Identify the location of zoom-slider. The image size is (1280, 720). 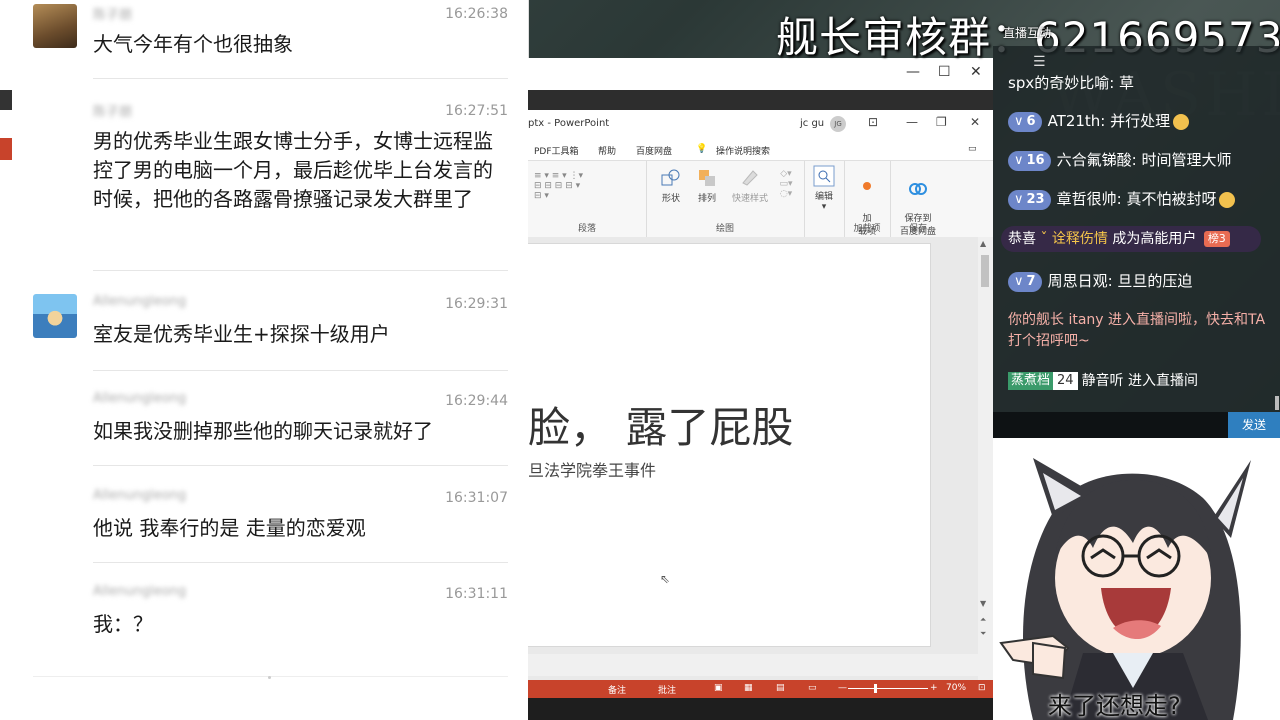
(888, 688).